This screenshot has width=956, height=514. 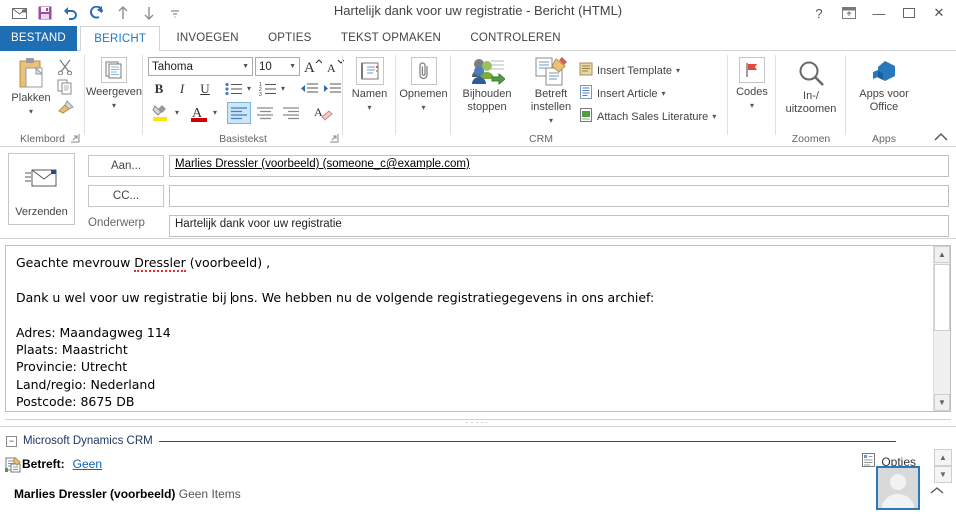 What do you see at coordinates (265, 113) in the screenshot?
I see `align-center-button` at bounding box center [265, 113].